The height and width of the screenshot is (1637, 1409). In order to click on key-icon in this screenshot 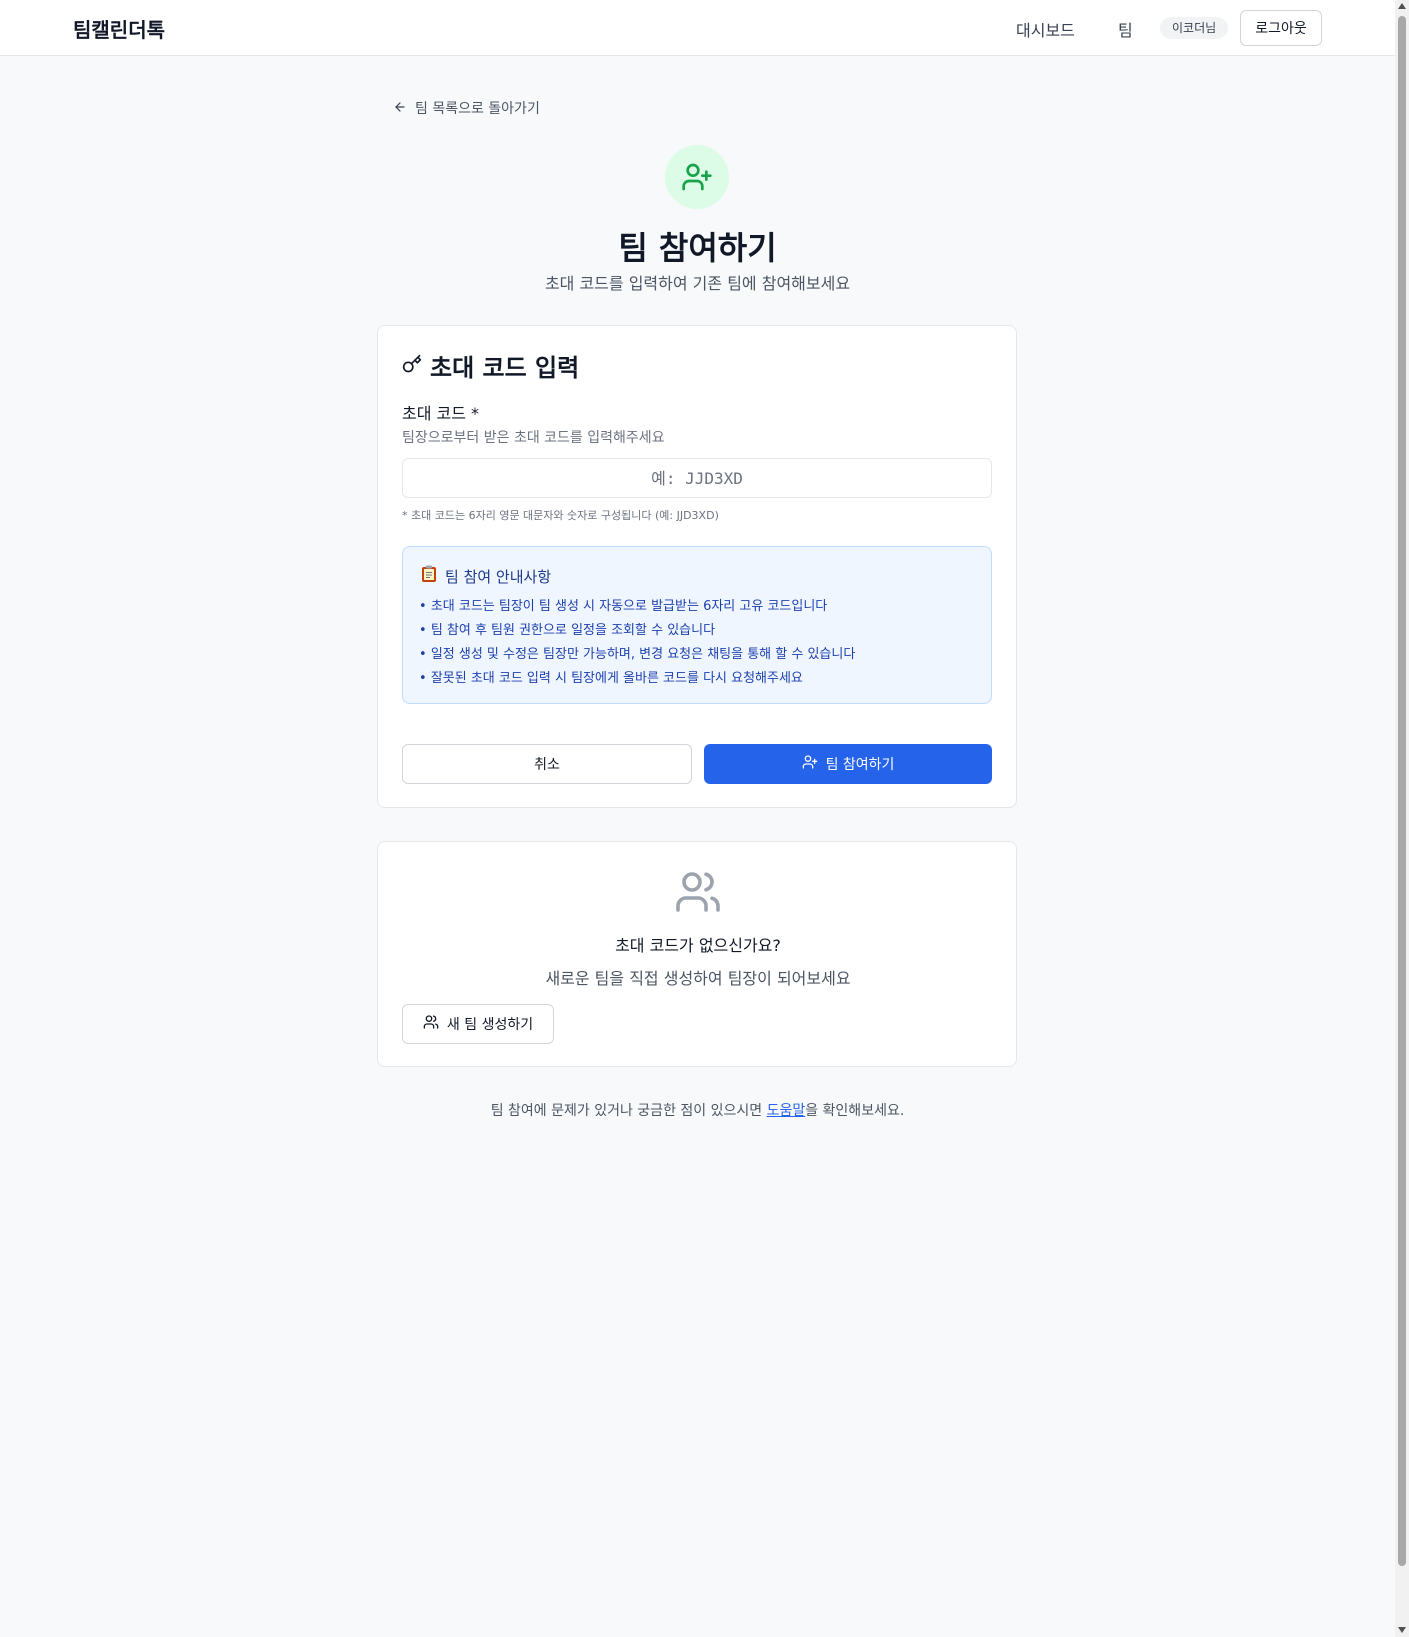, I will do `click(412, 366)`.